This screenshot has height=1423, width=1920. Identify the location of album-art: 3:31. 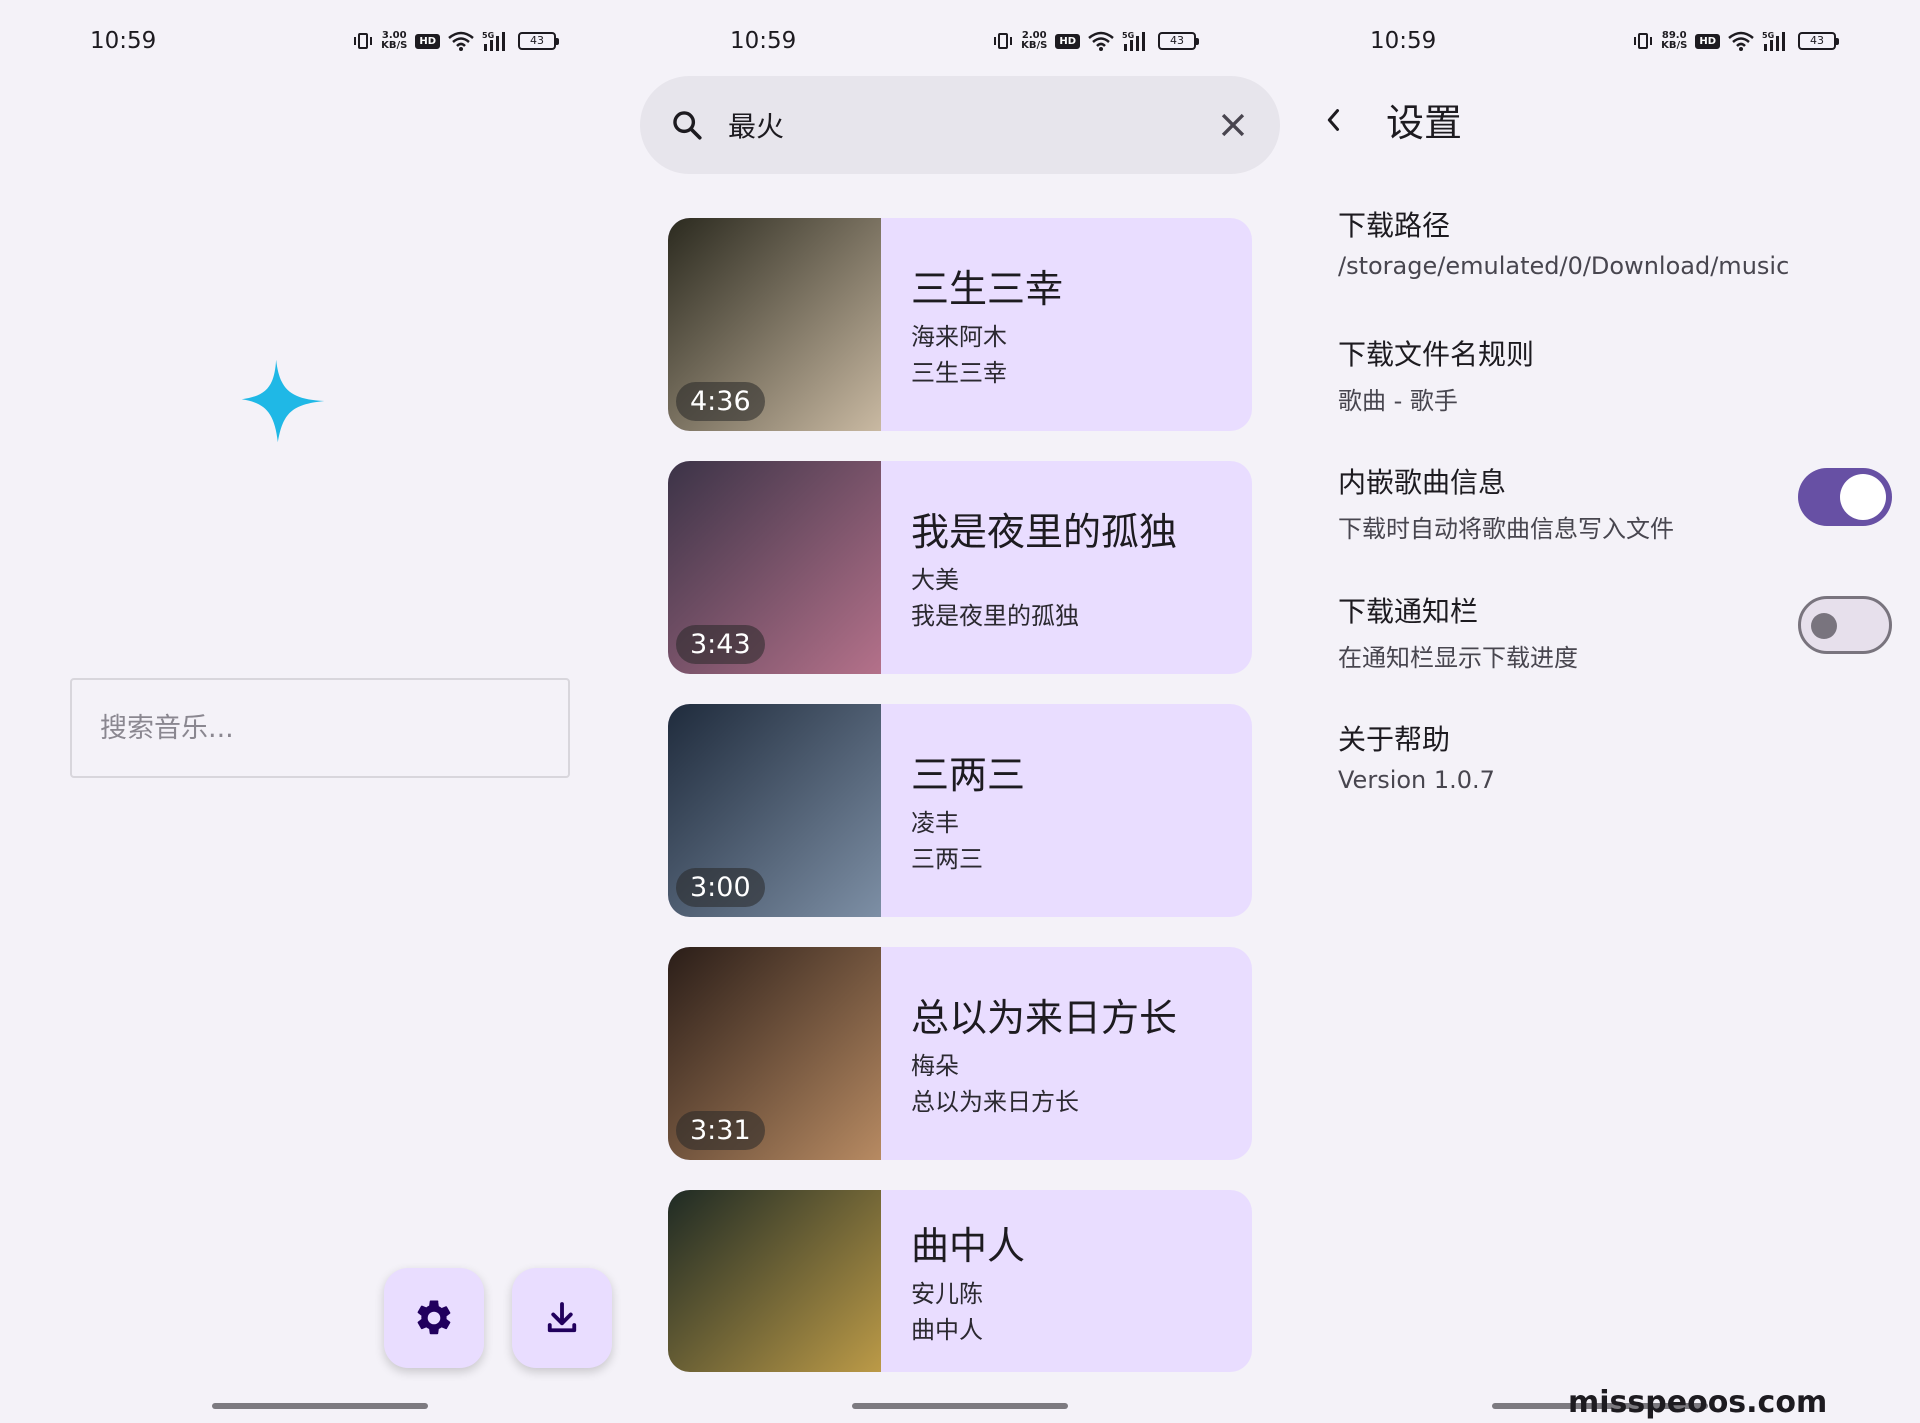
(774, 1053).